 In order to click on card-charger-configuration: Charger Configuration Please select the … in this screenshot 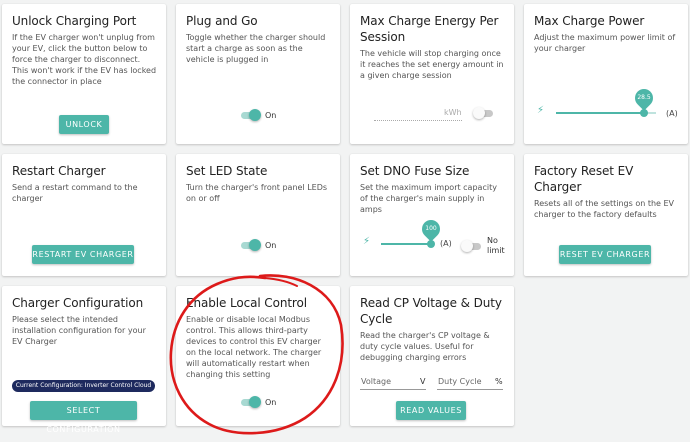, I will do `click(84, 360)`.